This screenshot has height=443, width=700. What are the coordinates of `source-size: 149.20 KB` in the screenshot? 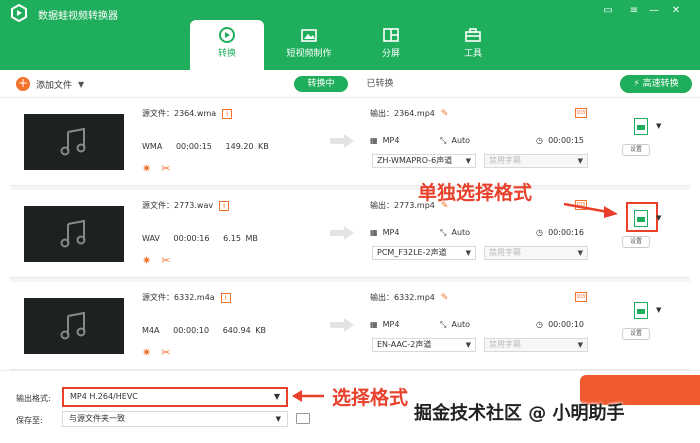 It's located at (247, 146).